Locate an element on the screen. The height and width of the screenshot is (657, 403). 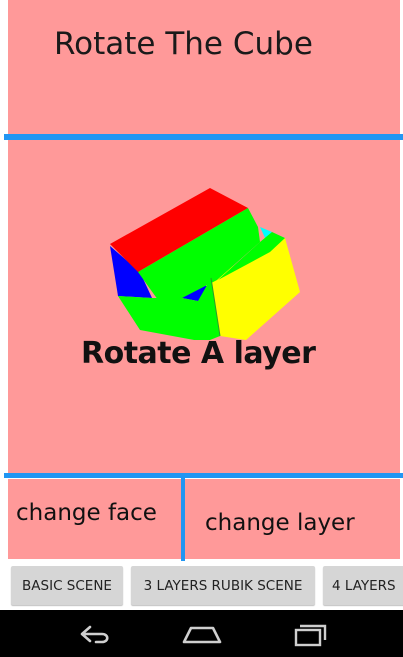
divider-top is located at coordinates (203, 137).